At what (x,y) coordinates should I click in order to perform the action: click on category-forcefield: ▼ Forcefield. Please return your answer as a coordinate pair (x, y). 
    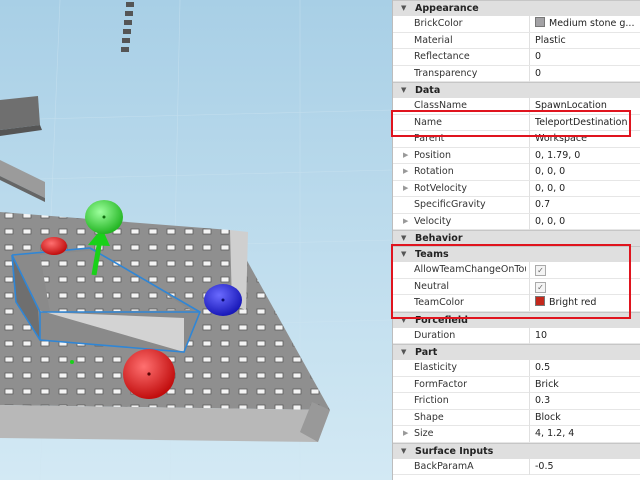
    Looking at the image, I should click on (516, 319).